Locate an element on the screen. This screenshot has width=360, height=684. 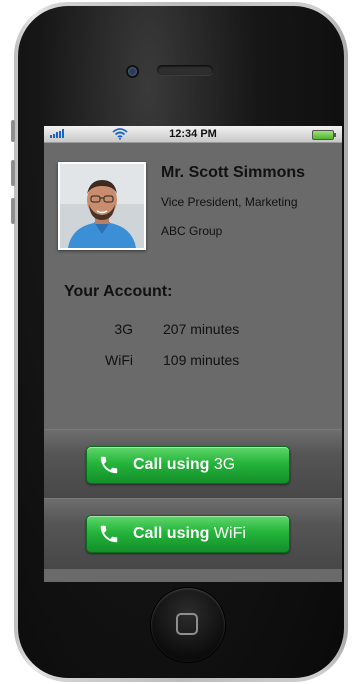
call-network: WiFi is located at coordinates (229, 533).